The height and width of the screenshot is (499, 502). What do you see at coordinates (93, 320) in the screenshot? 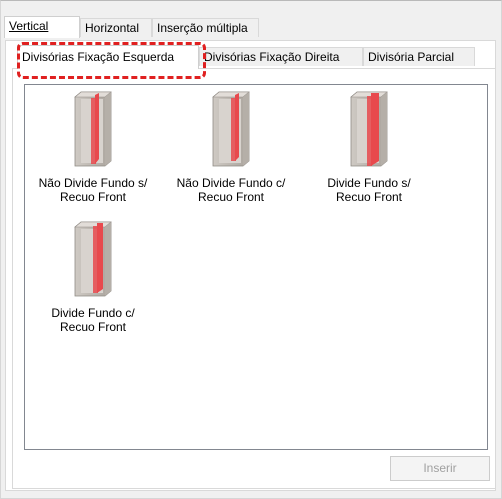
I see `item-label: Divide Fundo c/ Recuo Front` at bounding box center [93, 320].